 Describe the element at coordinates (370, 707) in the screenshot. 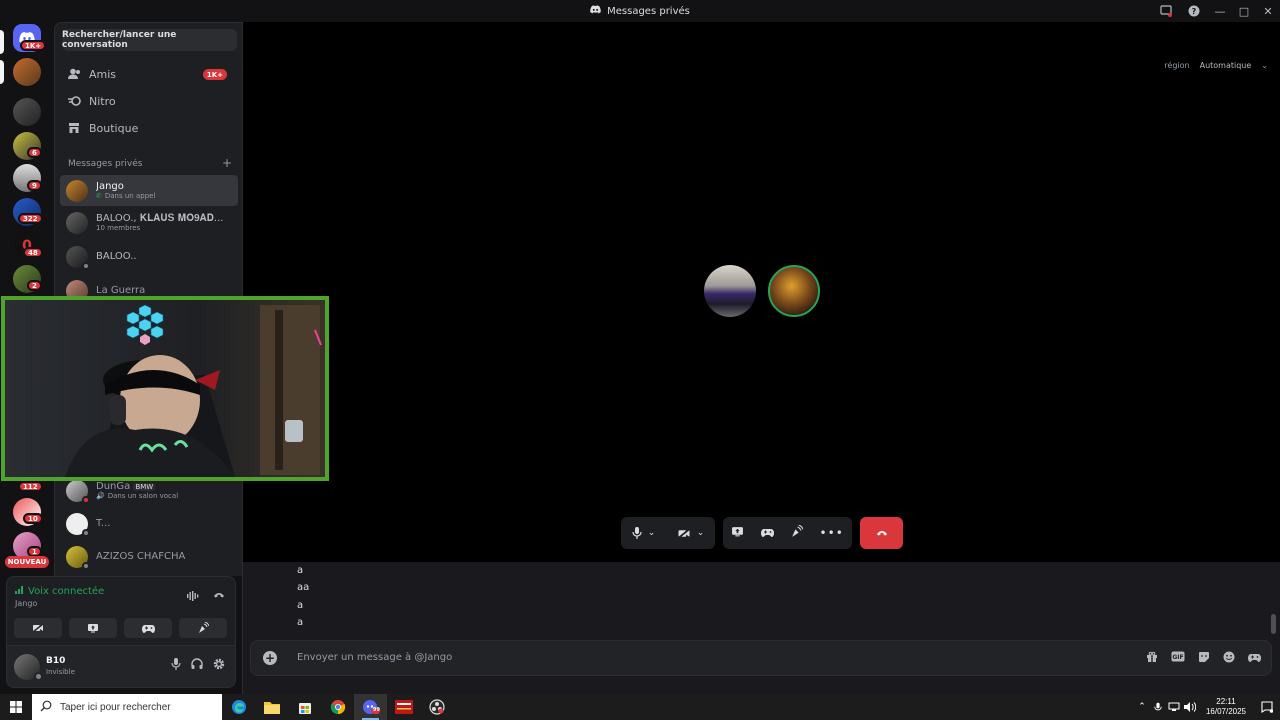

I see `discord-taskbar-icon: 99` at that location.